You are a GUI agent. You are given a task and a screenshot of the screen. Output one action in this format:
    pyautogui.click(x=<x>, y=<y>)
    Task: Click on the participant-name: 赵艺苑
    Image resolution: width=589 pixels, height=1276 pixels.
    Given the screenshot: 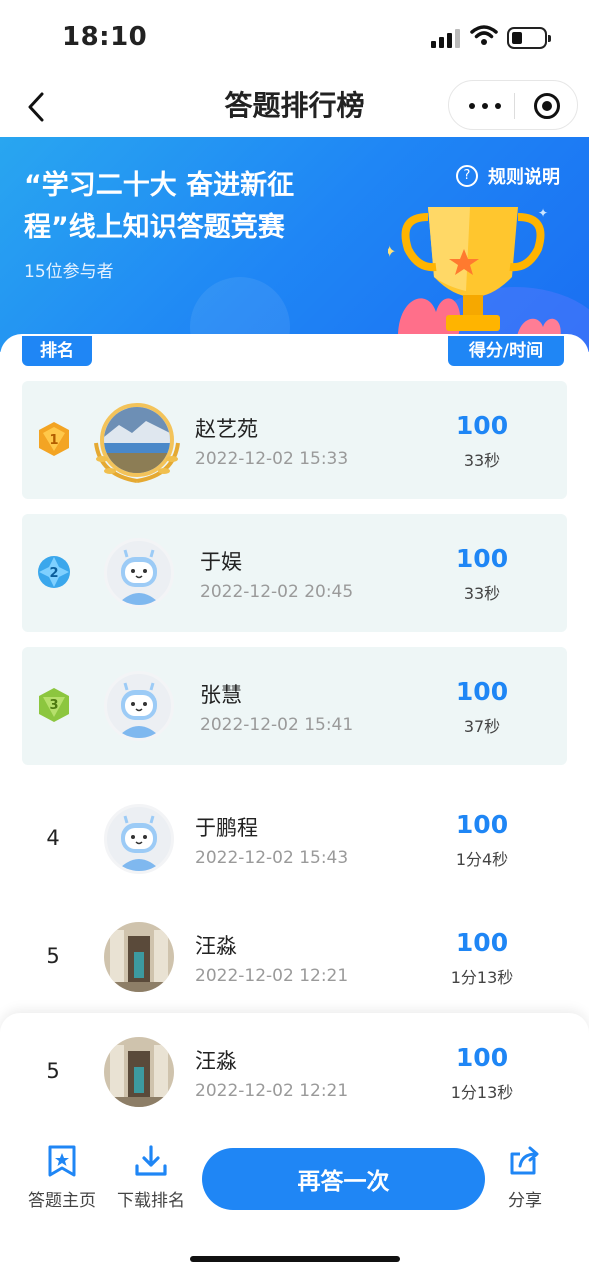 What is the action you would take?
    pyautogui.click(x=226, y=429)
    